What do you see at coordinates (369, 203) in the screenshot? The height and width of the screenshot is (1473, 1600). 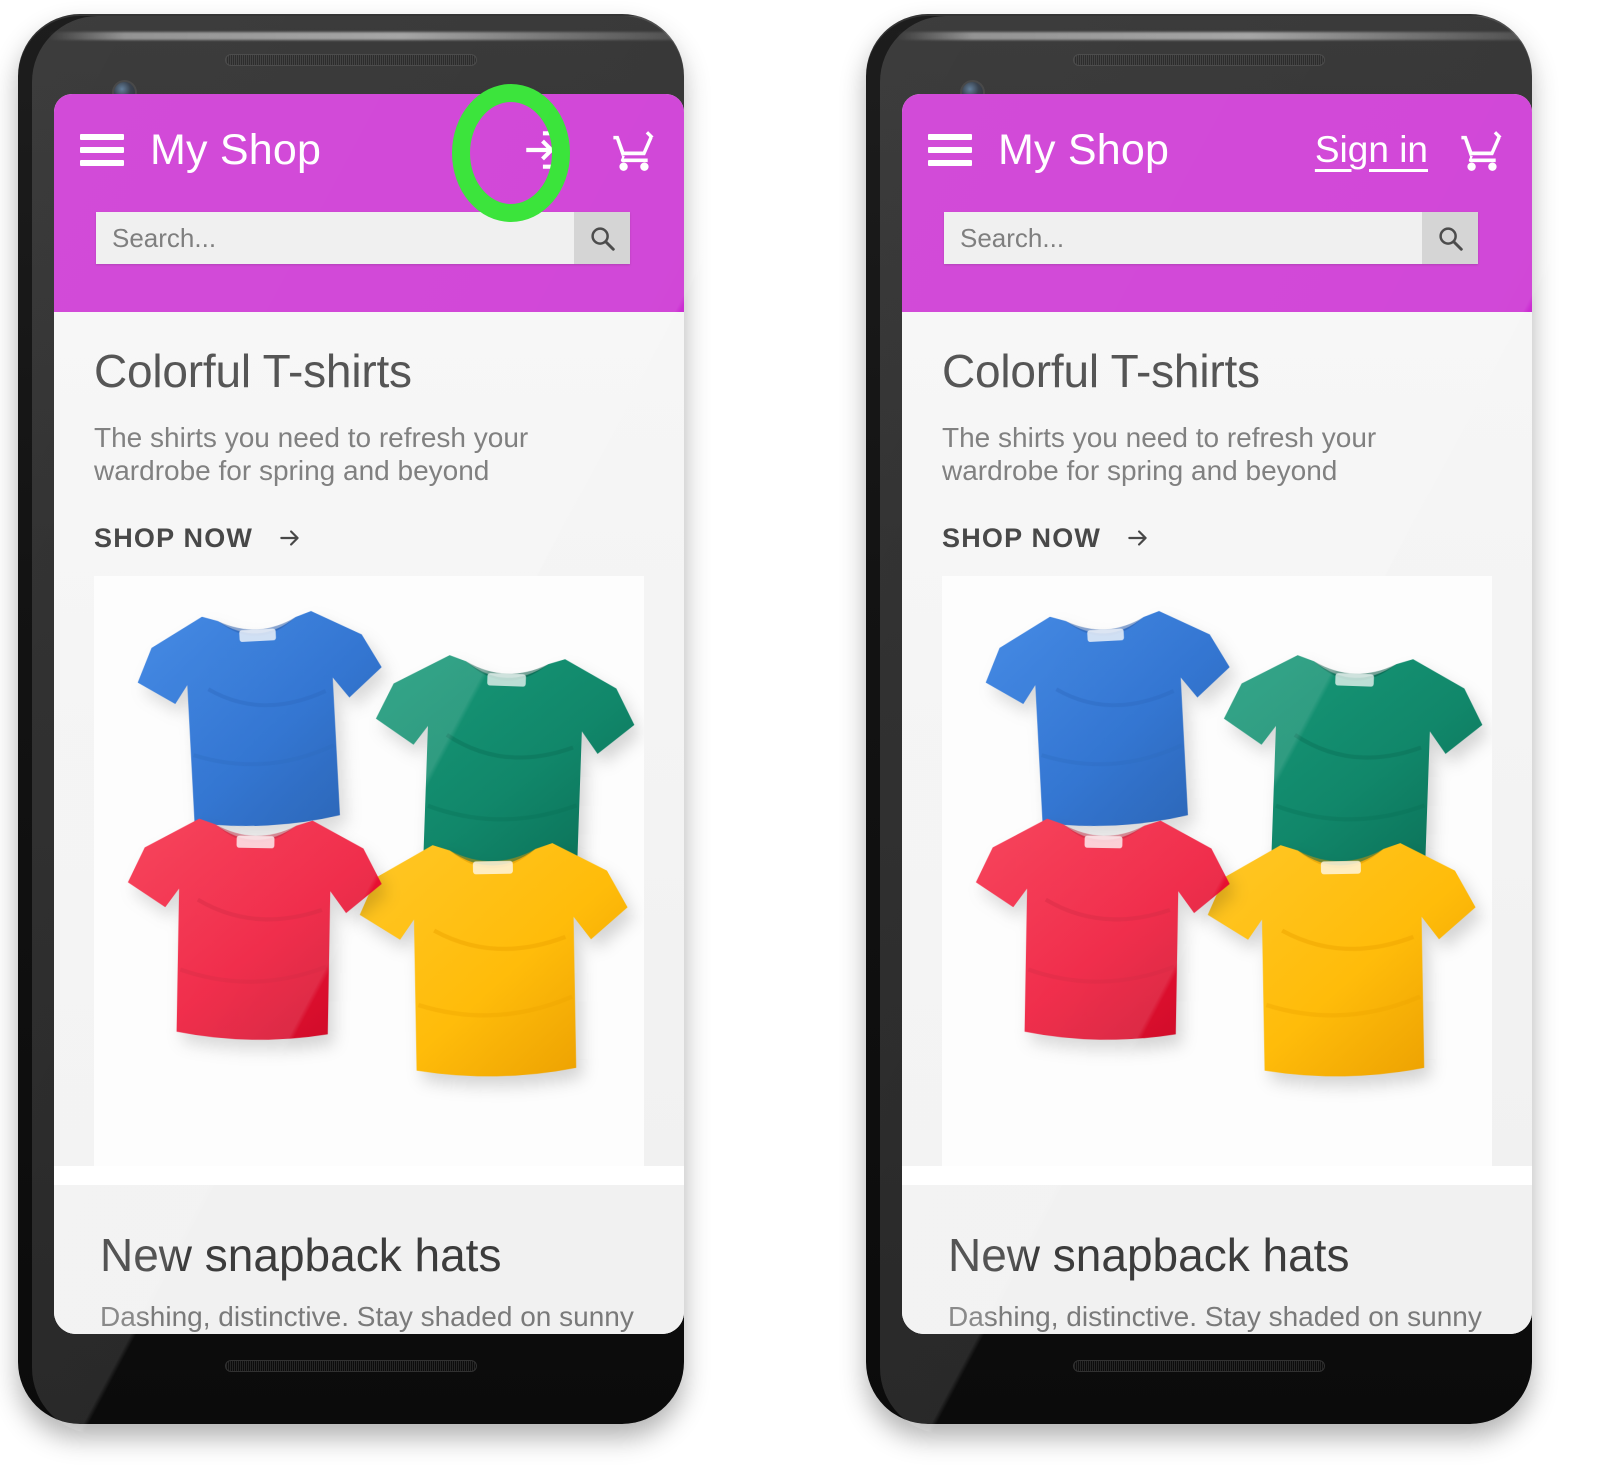 I see `app-bar: My Shop` at bounding box center [369, 203].